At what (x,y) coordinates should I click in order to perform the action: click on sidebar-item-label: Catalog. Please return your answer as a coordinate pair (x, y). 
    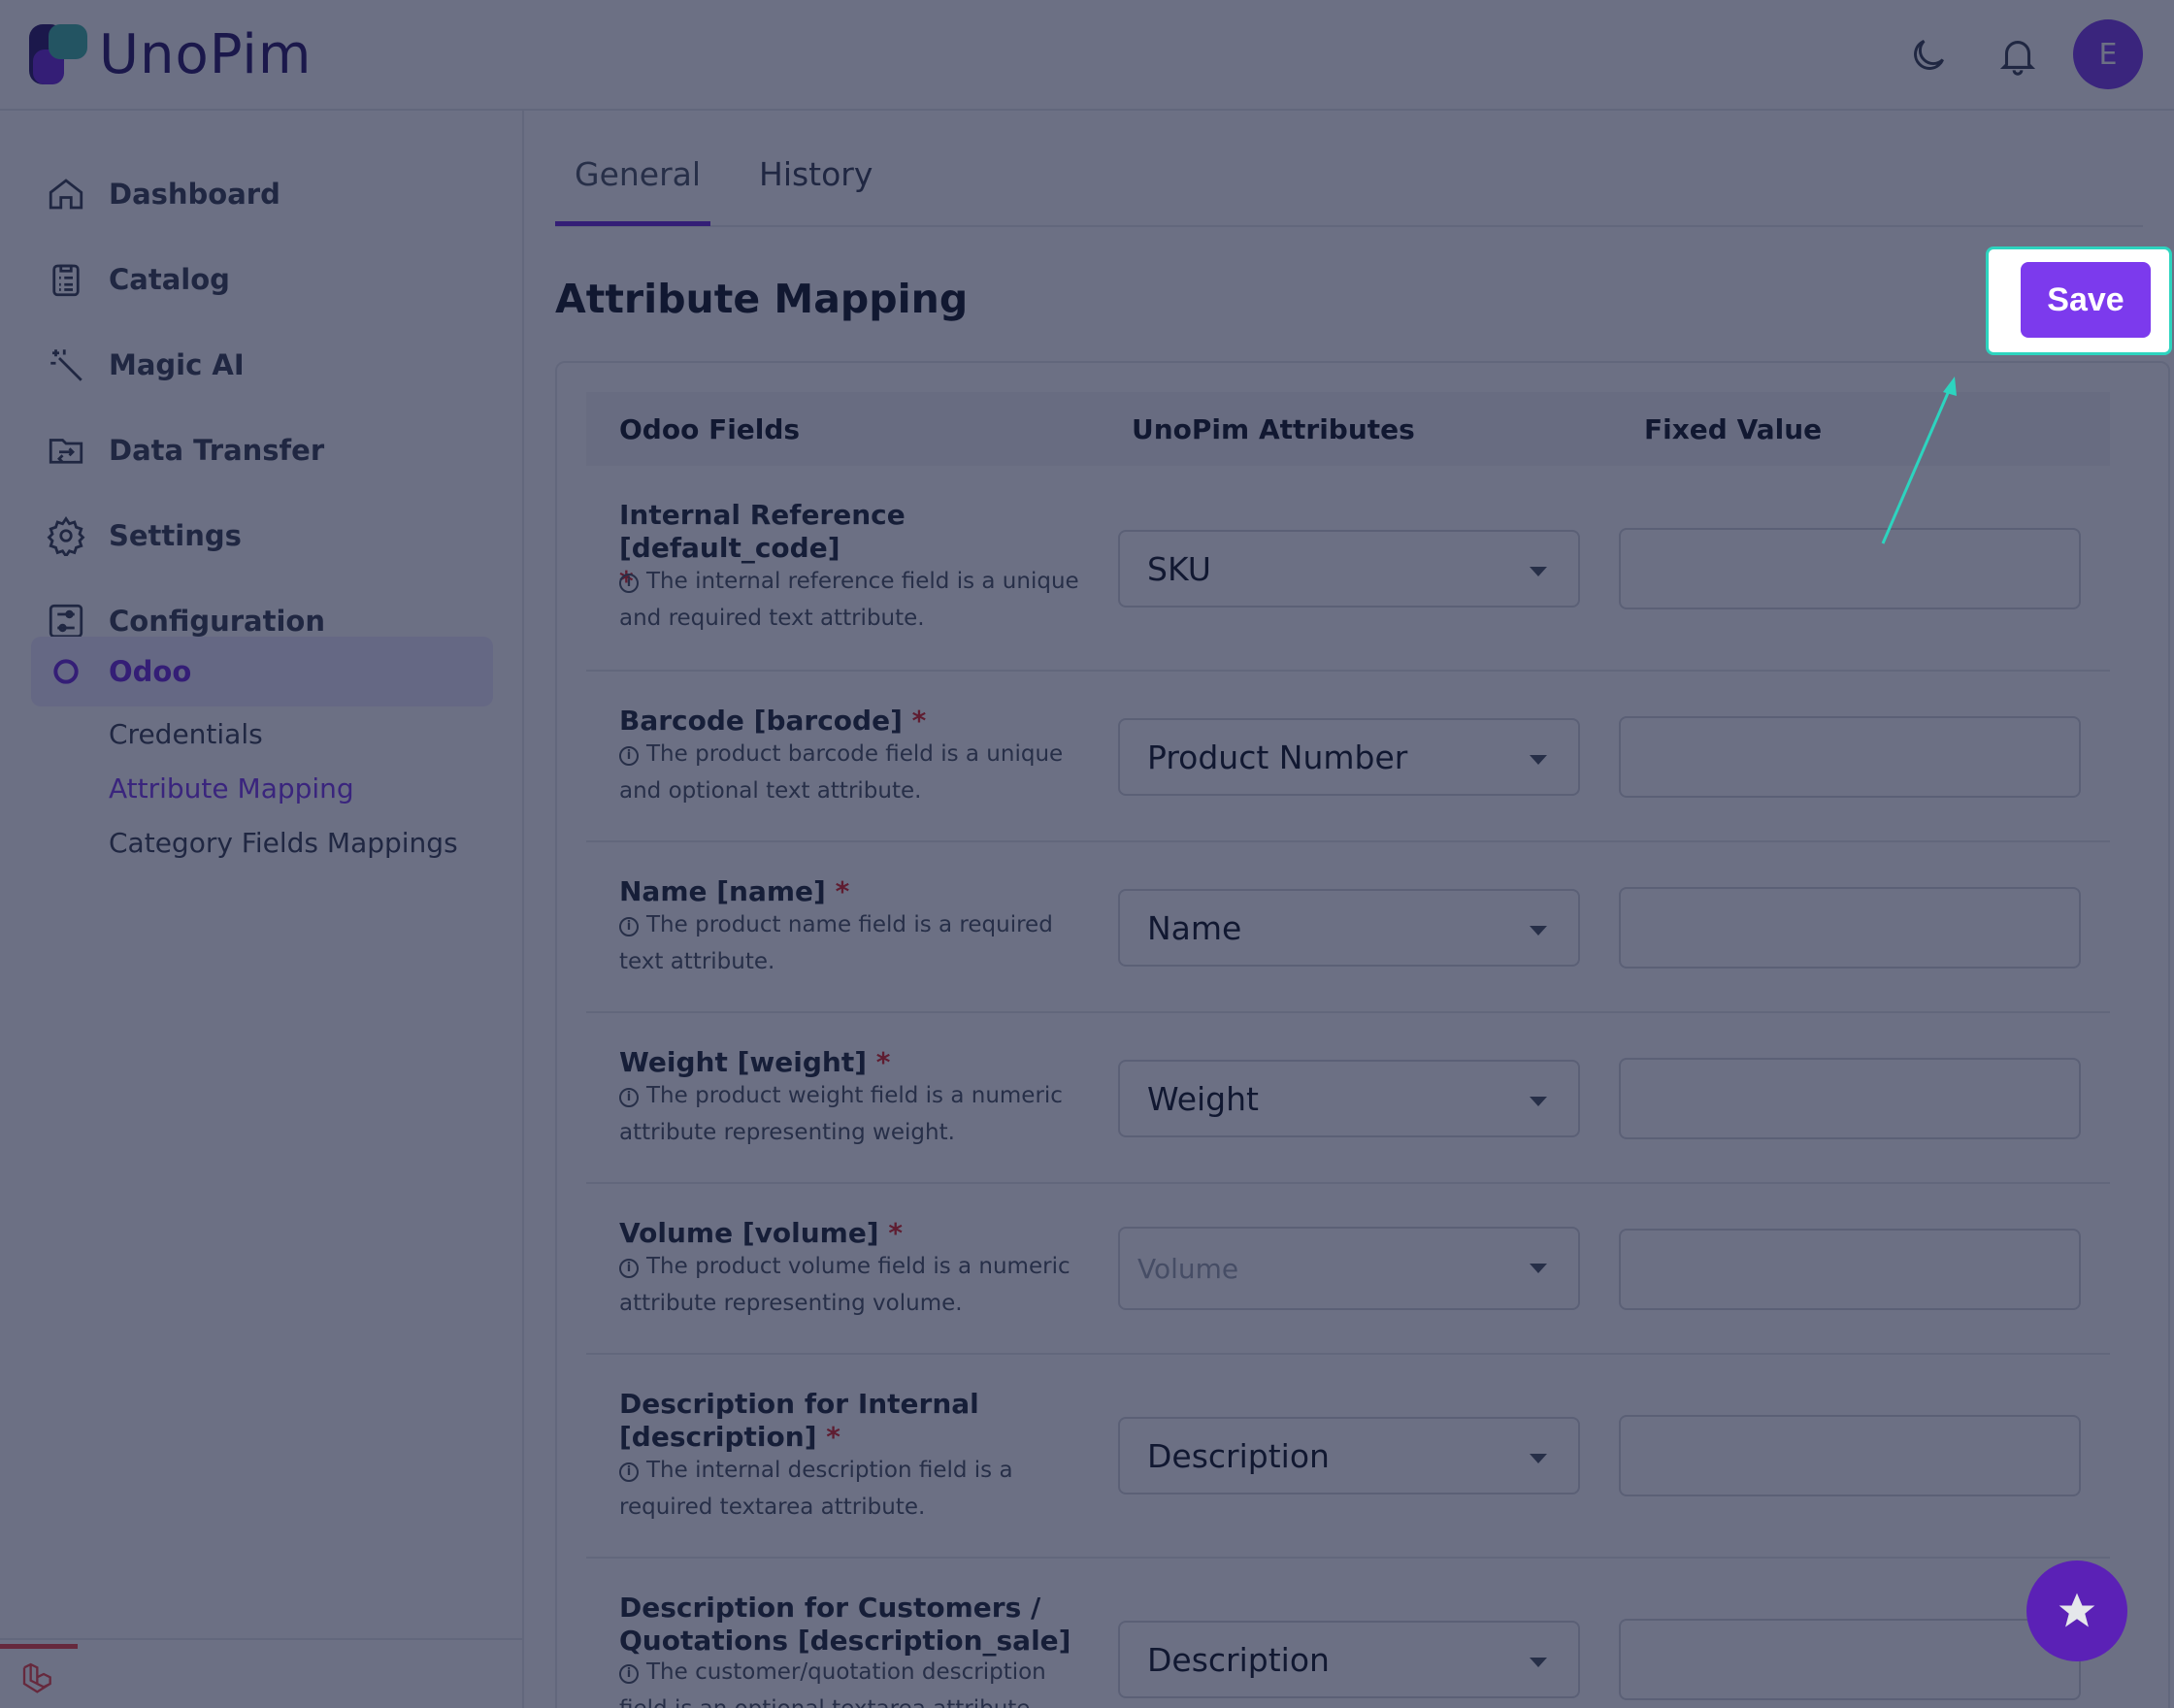
    Looking at the image, I should click on (169, 279).